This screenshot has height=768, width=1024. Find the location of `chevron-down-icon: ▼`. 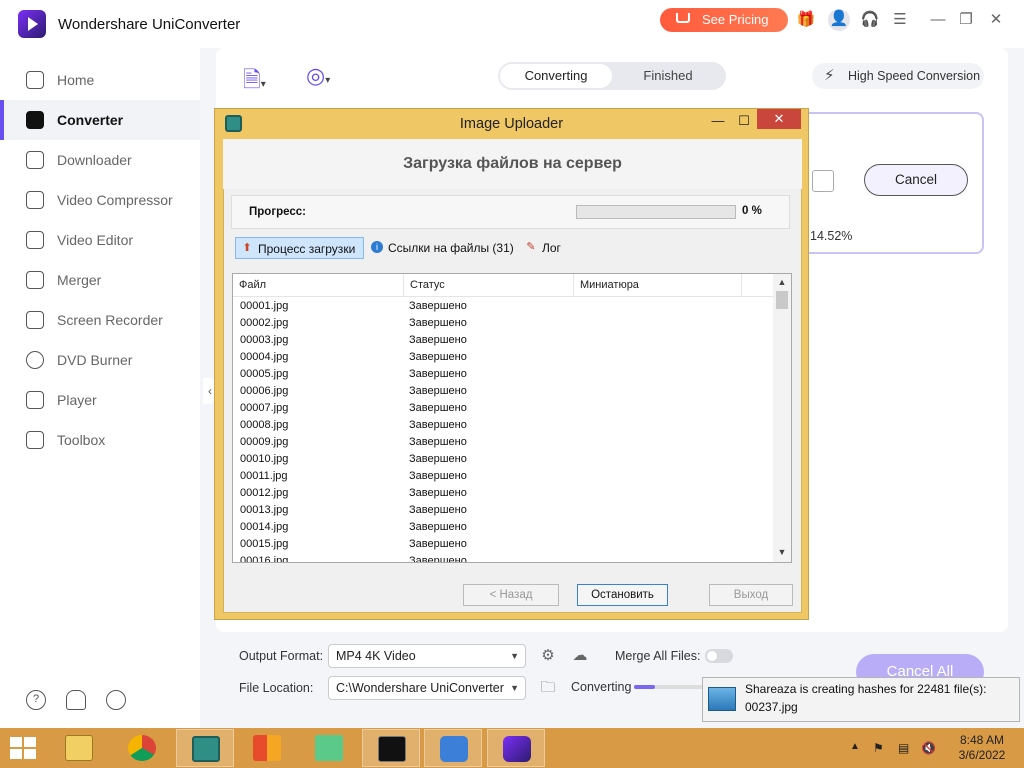

chevron-down-icon: ▼ is located at coordinates (514, 688).